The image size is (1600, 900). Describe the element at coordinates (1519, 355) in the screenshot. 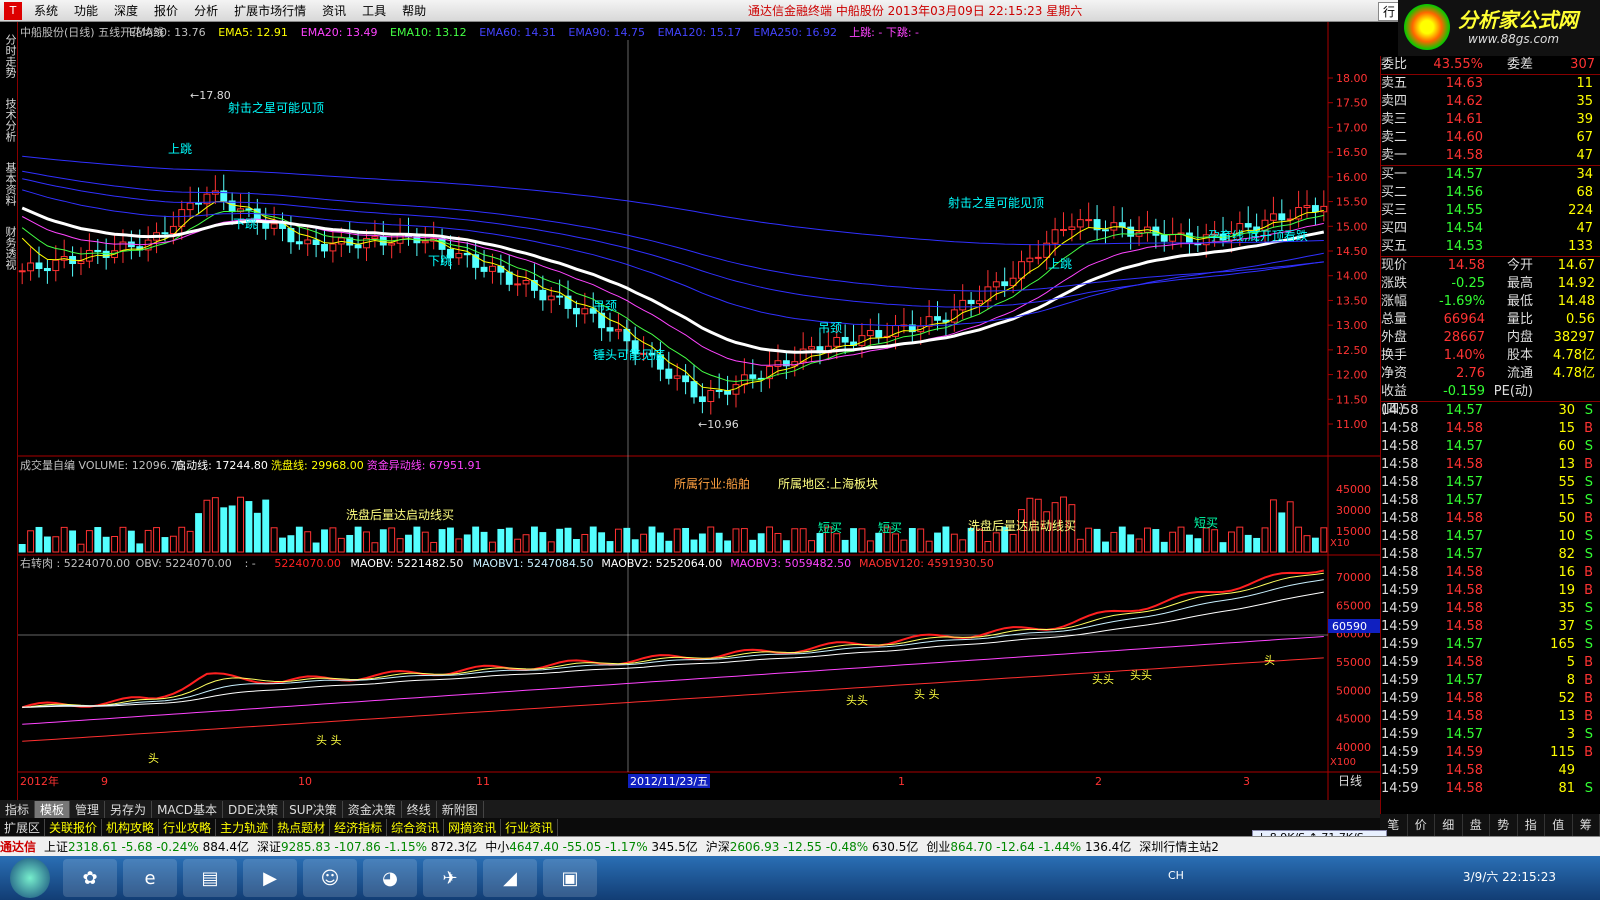

I see `stat-label: 股本` at that location.